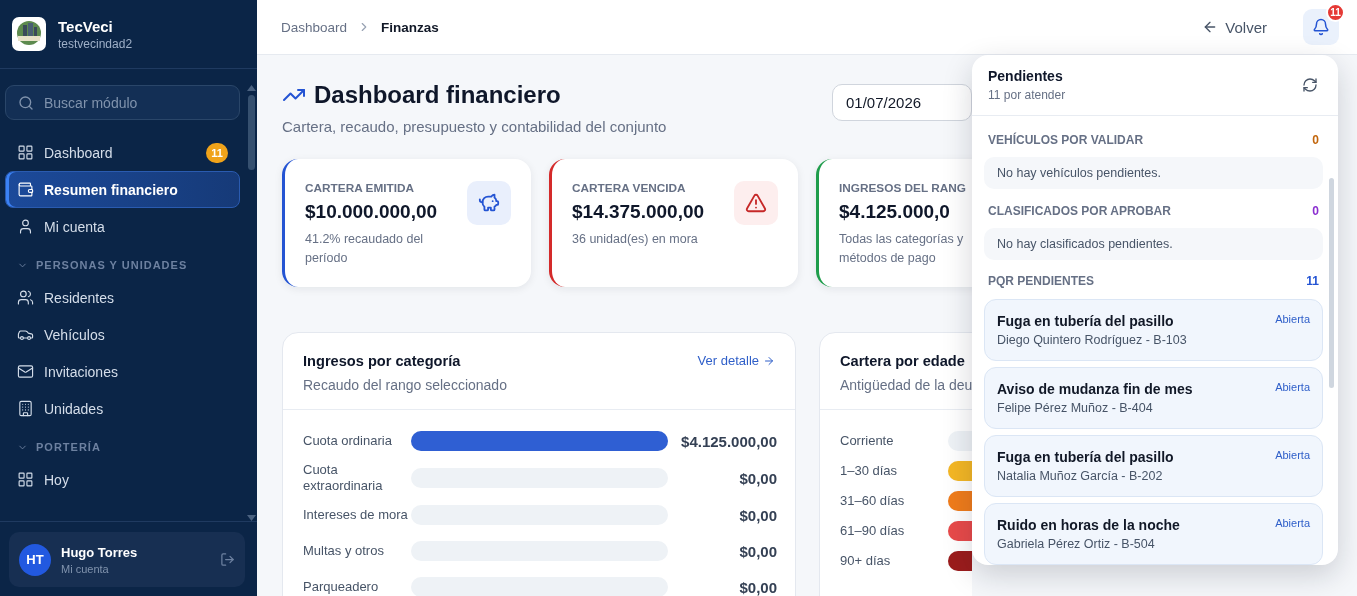  Describe the element at coordinates (112, 265) in the screenshot. I see `section-label: PERSONAS Y UNIDADES` at that location.